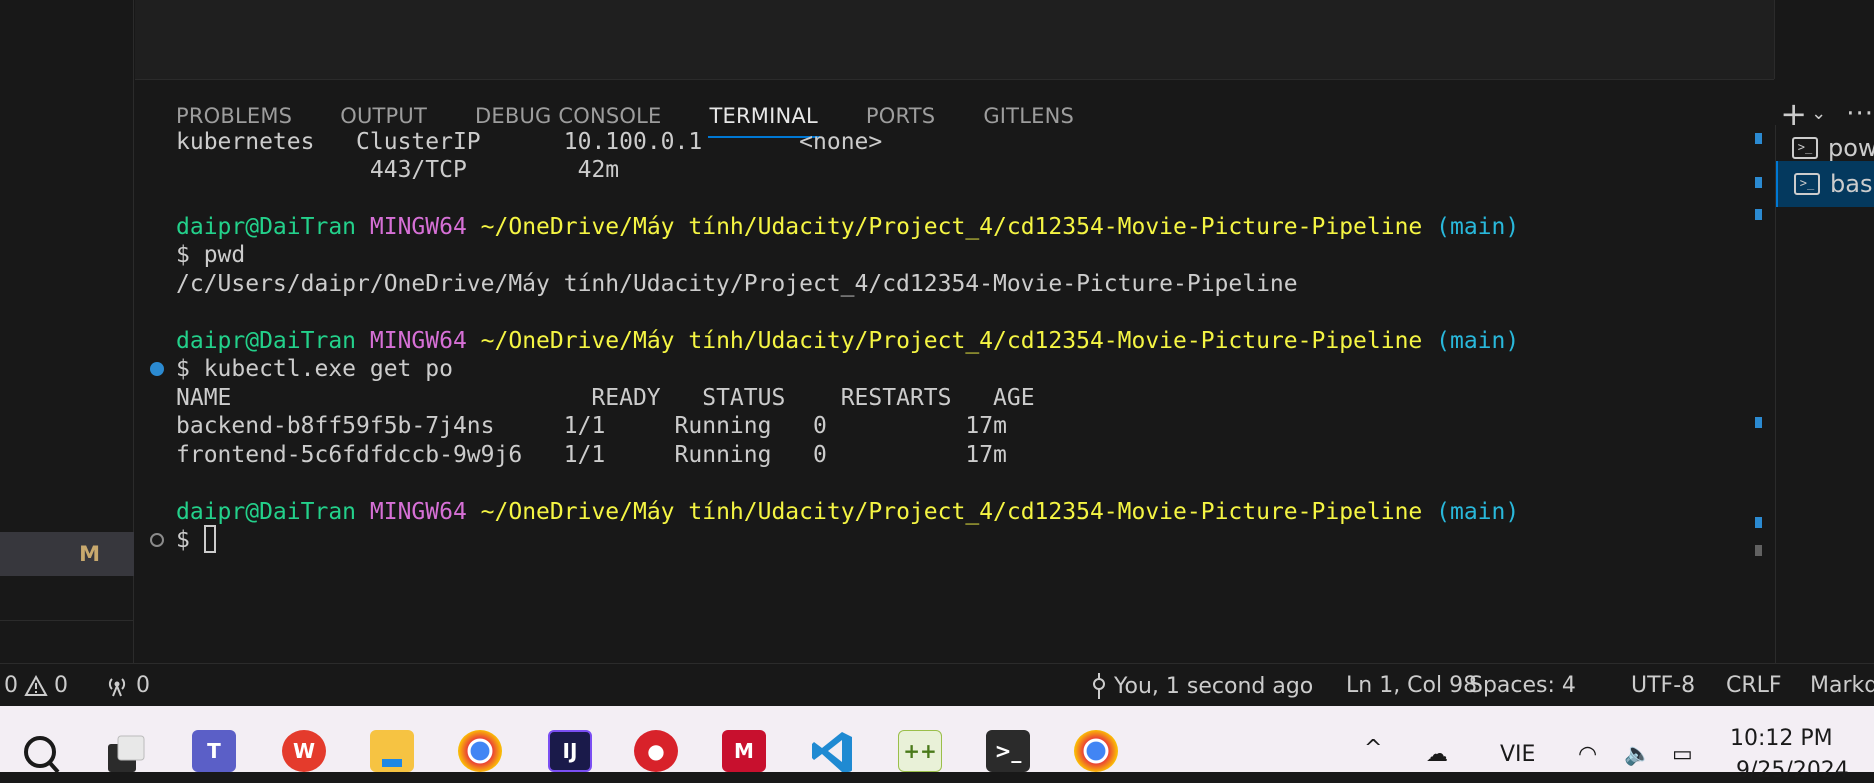  Describe the element at coordinates (656, 751) in the screenshot. I see `red-app-icon: ●` at that location.